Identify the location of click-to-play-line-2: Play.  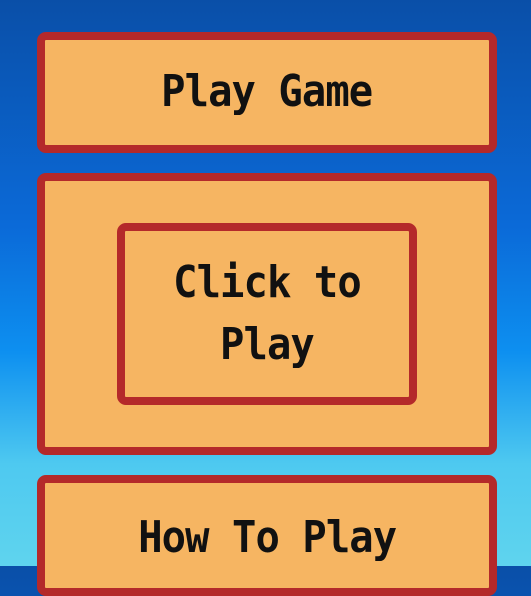
(267, 344).